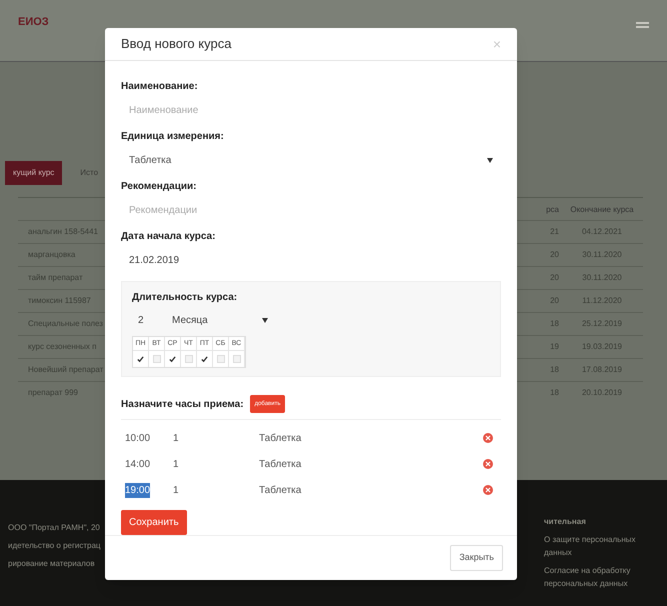 This screenshot has width=667, height=606. I want to click on column-header: рса, so click(552, 210).